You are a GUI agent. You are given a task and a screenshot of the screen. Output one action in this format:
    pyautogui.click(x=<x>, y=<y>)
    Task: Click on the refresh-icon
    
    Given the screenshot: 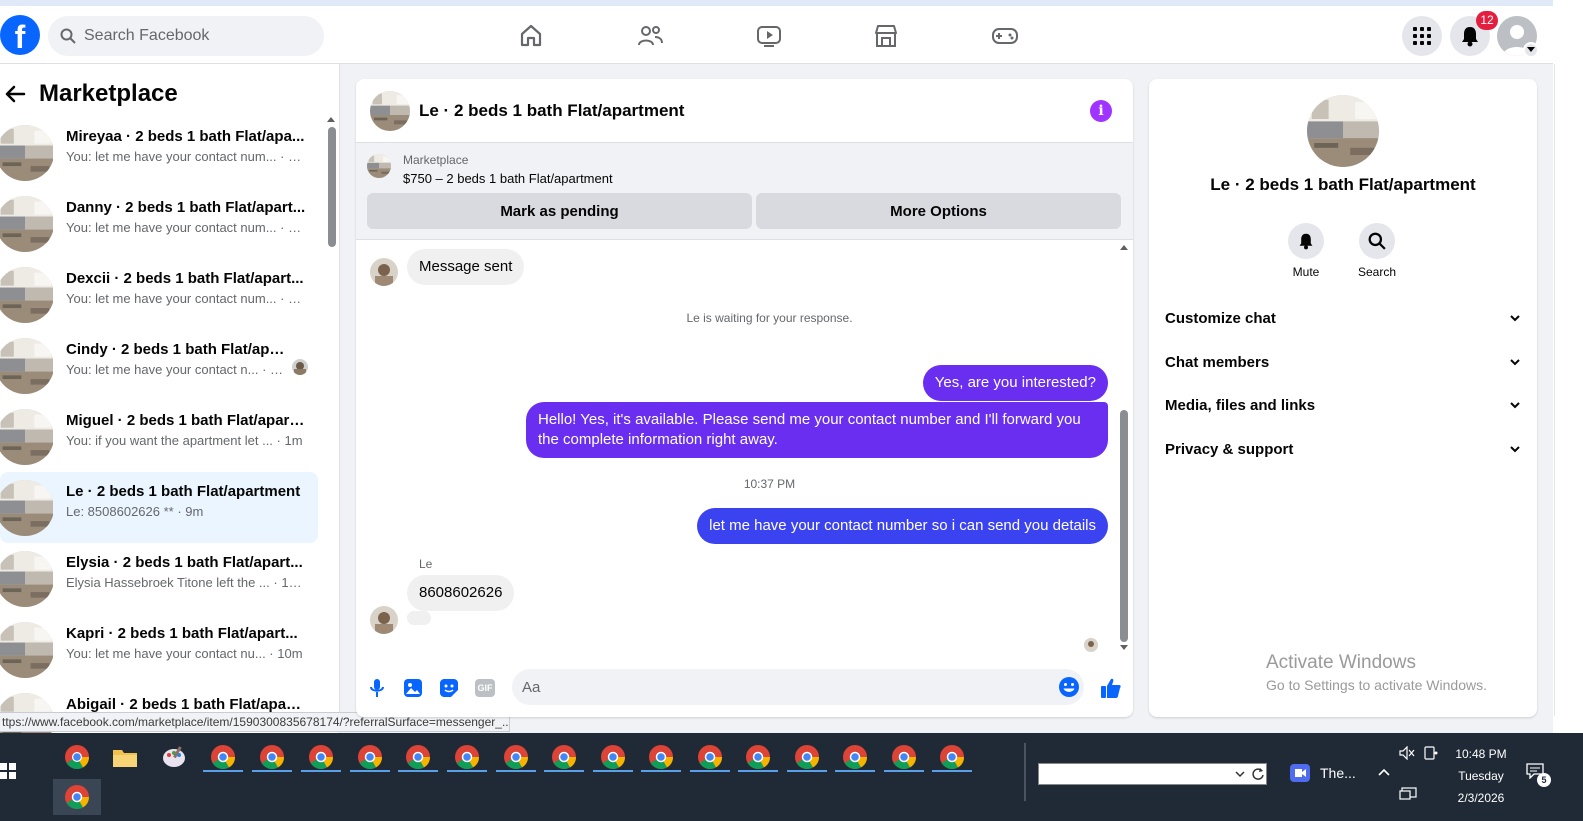 What is the action you would take?
    pyautogui.click(x=1258, y=774)
    